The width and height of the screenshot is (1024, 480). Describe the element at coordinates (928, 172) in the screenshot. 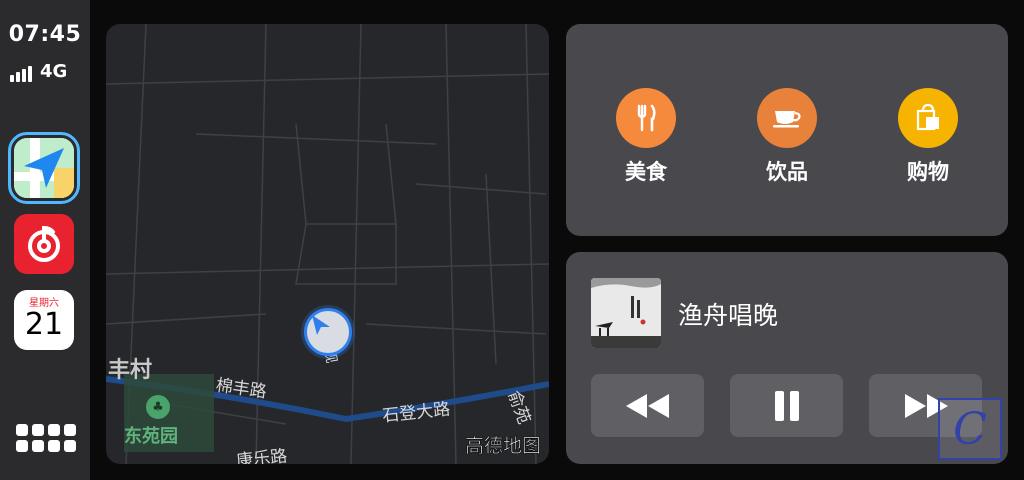

I see `poi-shopping-label: 购物` at that location.